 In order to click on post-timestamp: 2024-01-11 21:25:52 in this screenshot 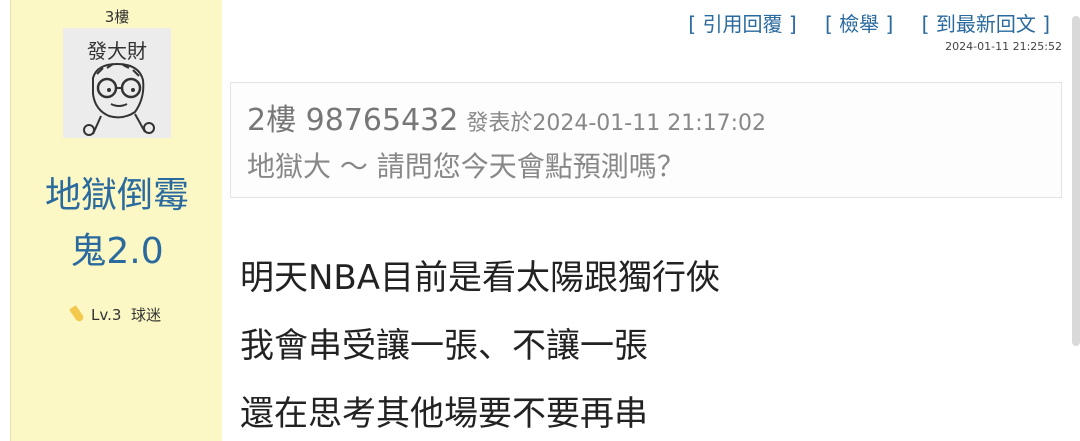, I will do `click(1003, 46)`.